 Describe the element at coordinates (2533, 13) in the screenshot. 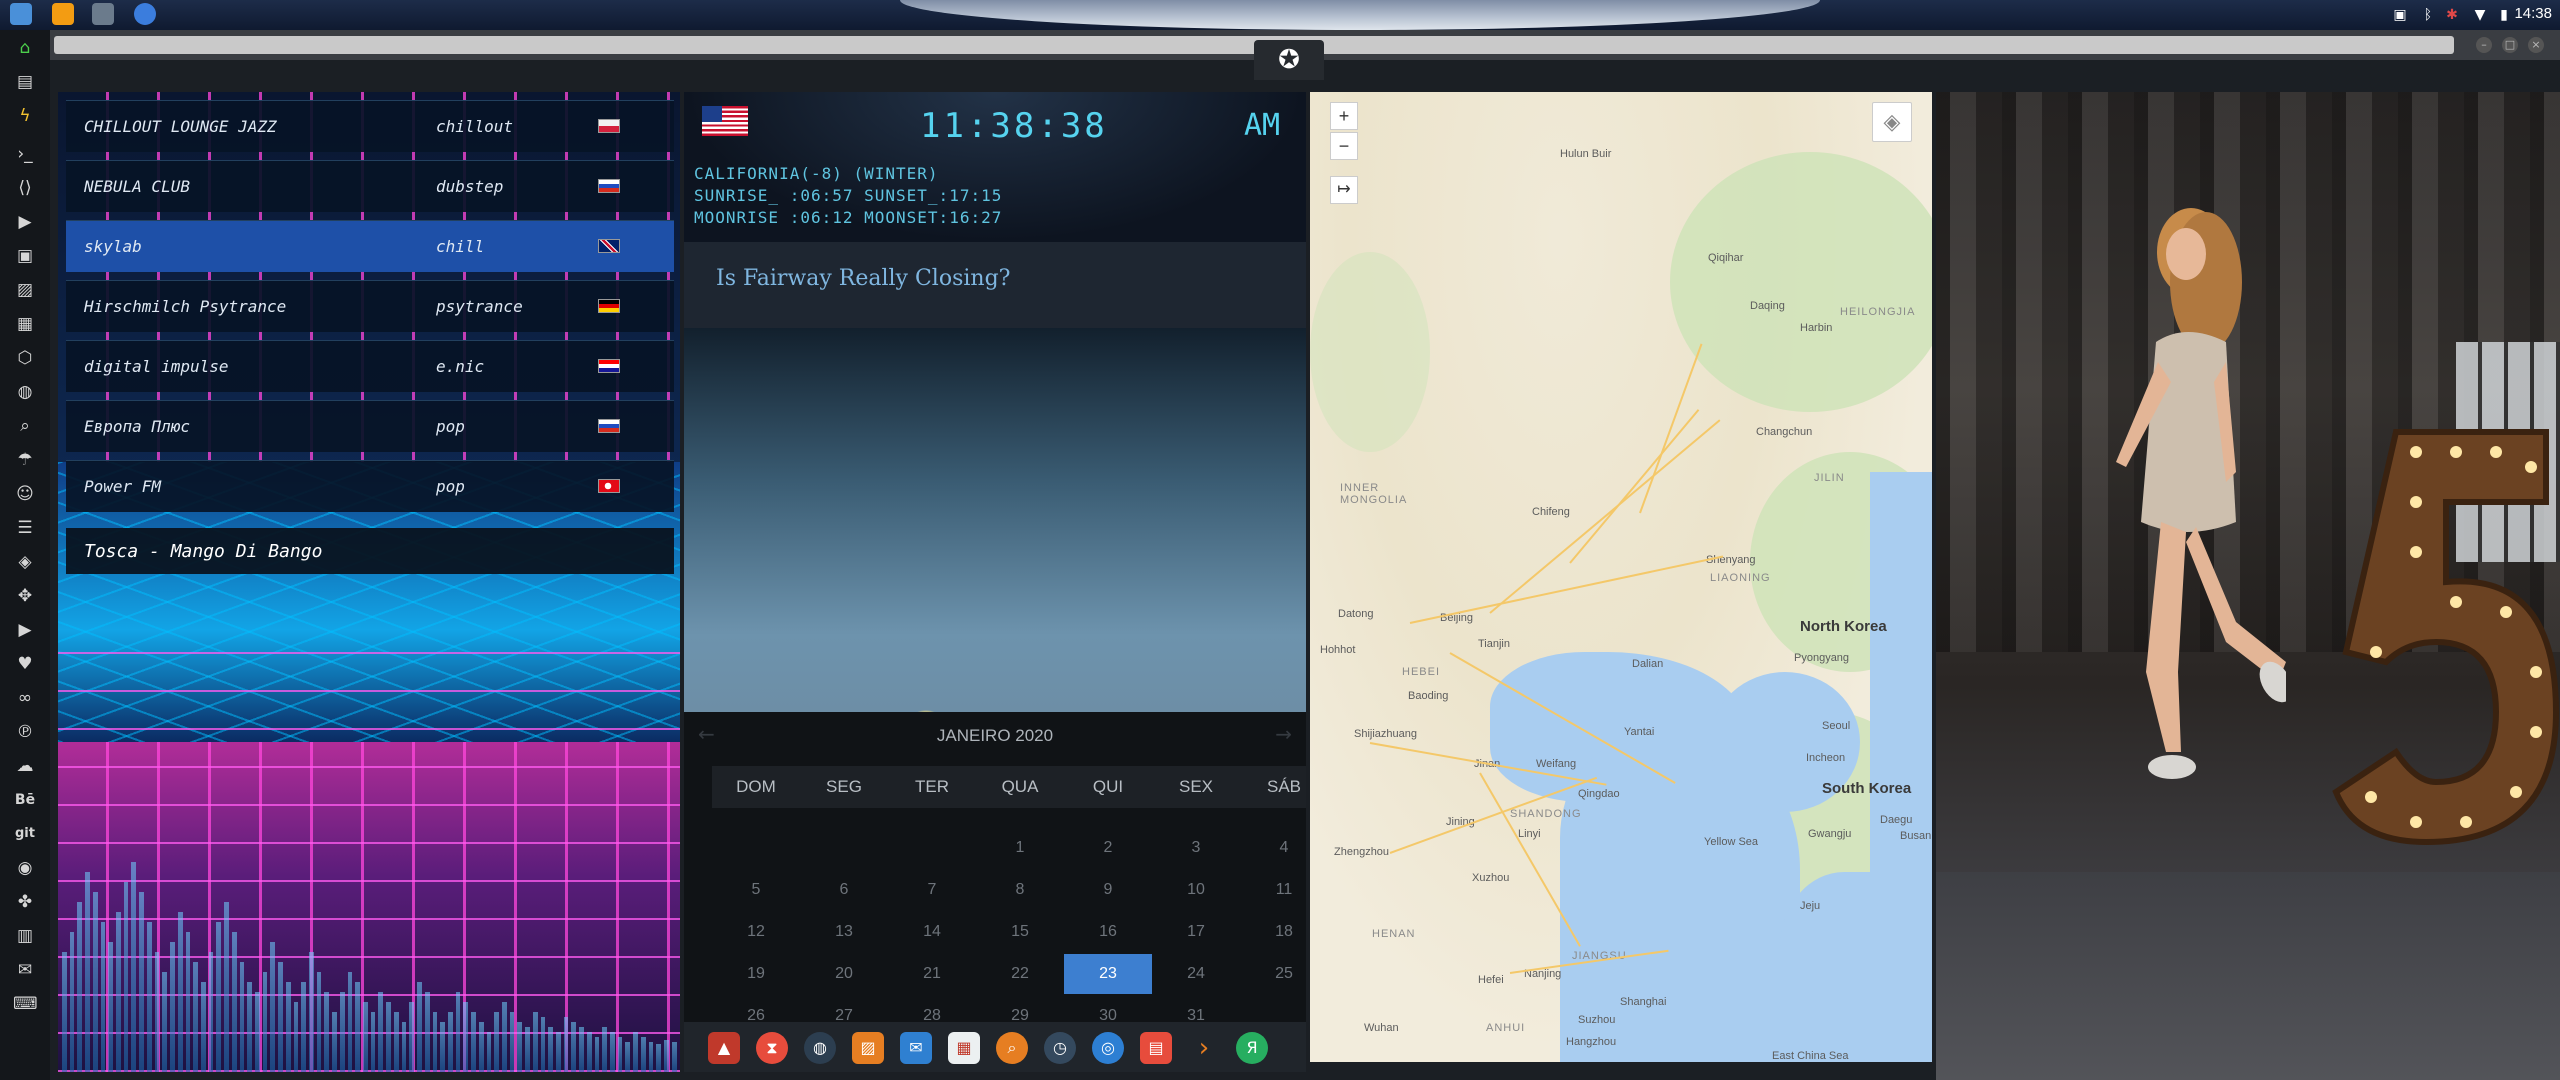

I see `system-clock: 14:38` at that location.